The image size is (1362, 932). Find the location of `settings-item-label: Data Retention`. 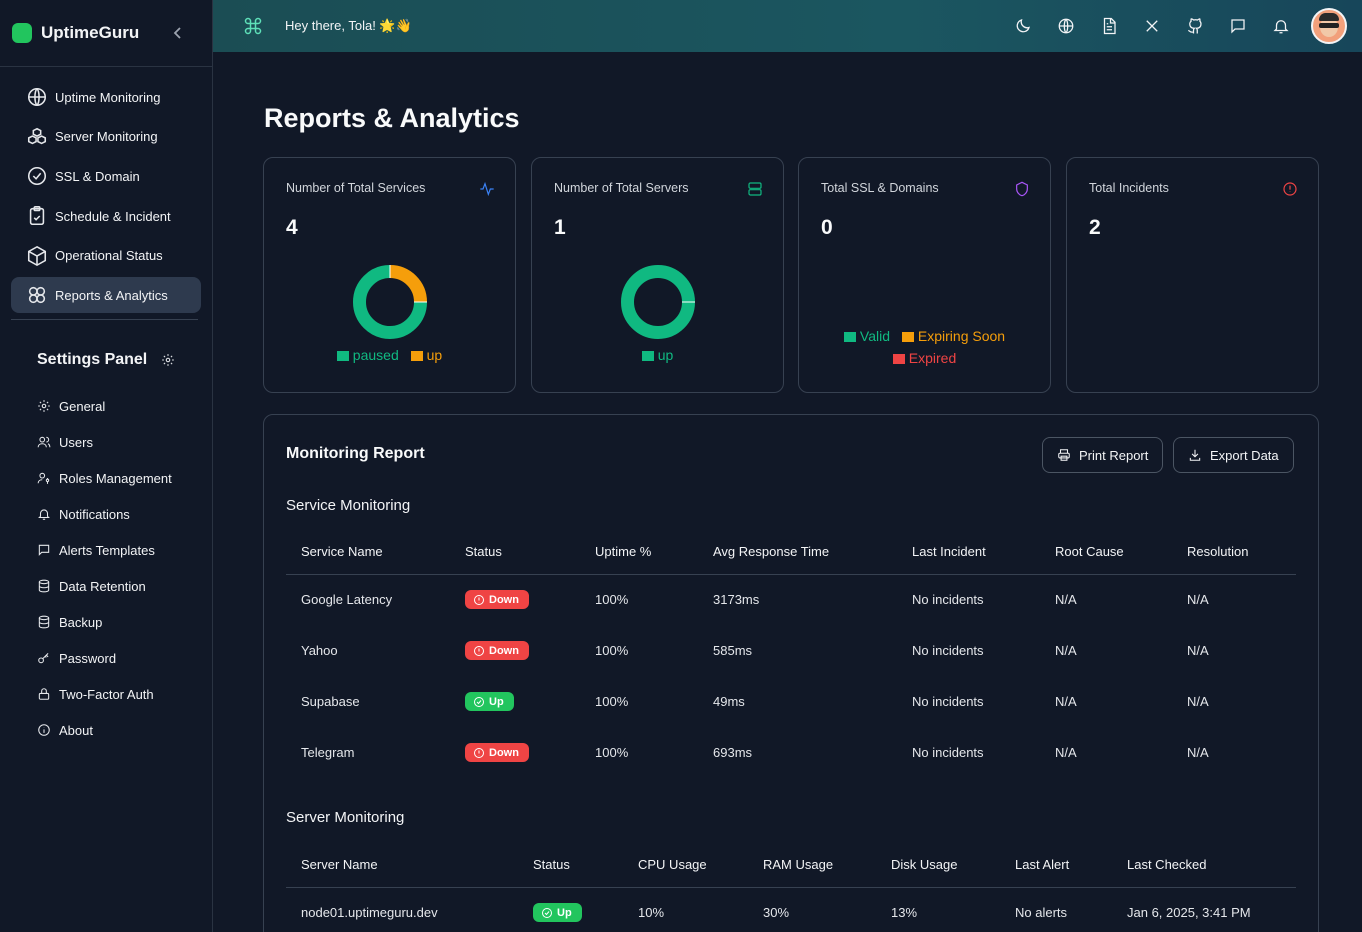

settings-item-label: Data Retention is located at coordinates (102, 586).